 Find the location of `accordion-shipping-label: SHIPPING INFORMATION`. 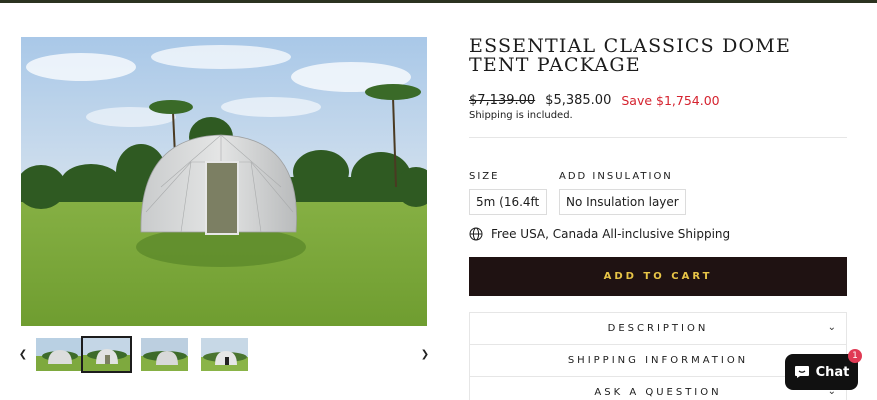

accordion-shipping-label: SHIPPING INFORMATION is located at coordinates (658, 360).